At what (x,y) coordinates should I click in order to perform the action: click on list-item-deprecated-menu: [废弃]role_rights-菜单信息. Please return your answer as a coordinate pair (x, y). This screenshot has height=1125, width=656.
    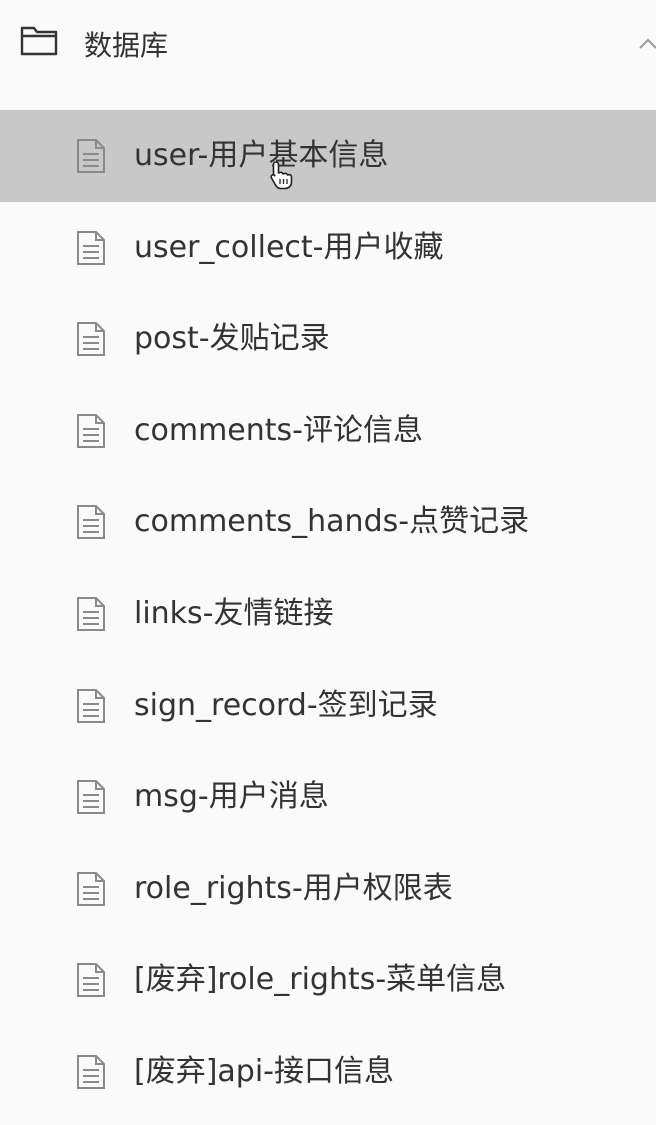
    Looking at the image, I should click on (328, 980).